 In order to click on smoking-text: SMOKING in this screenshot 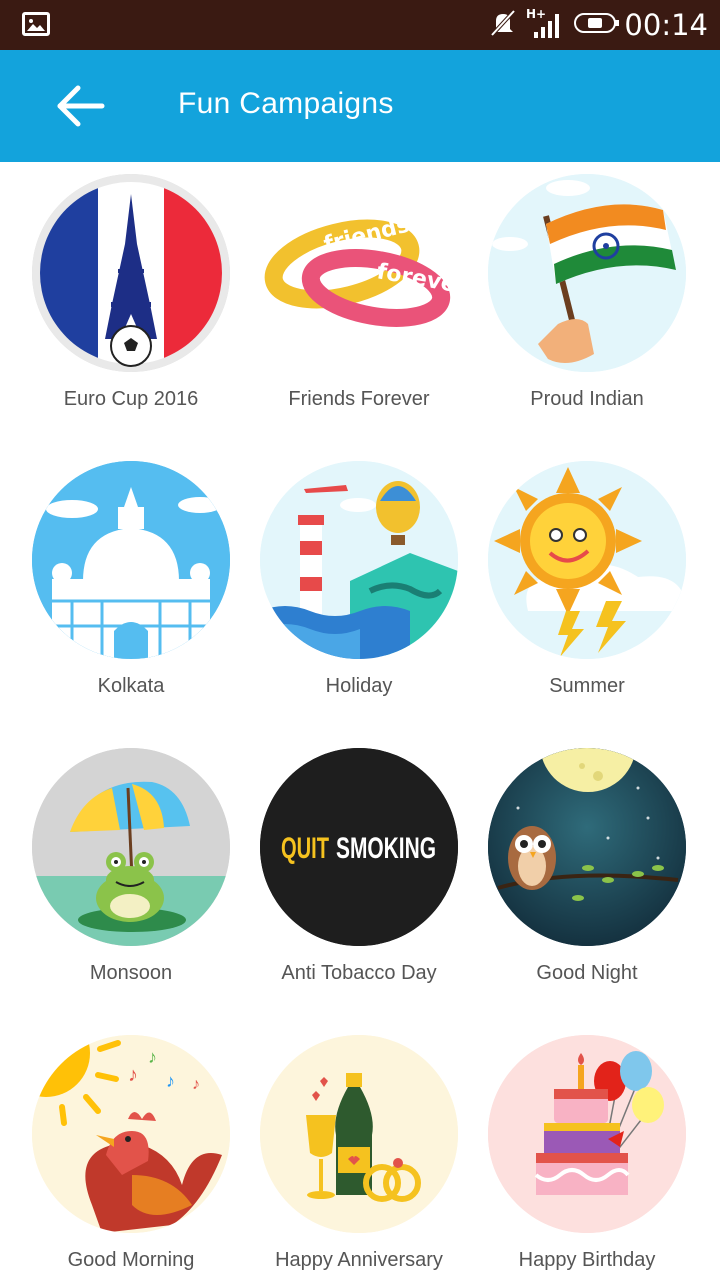, I will do `click(386, 848)`.